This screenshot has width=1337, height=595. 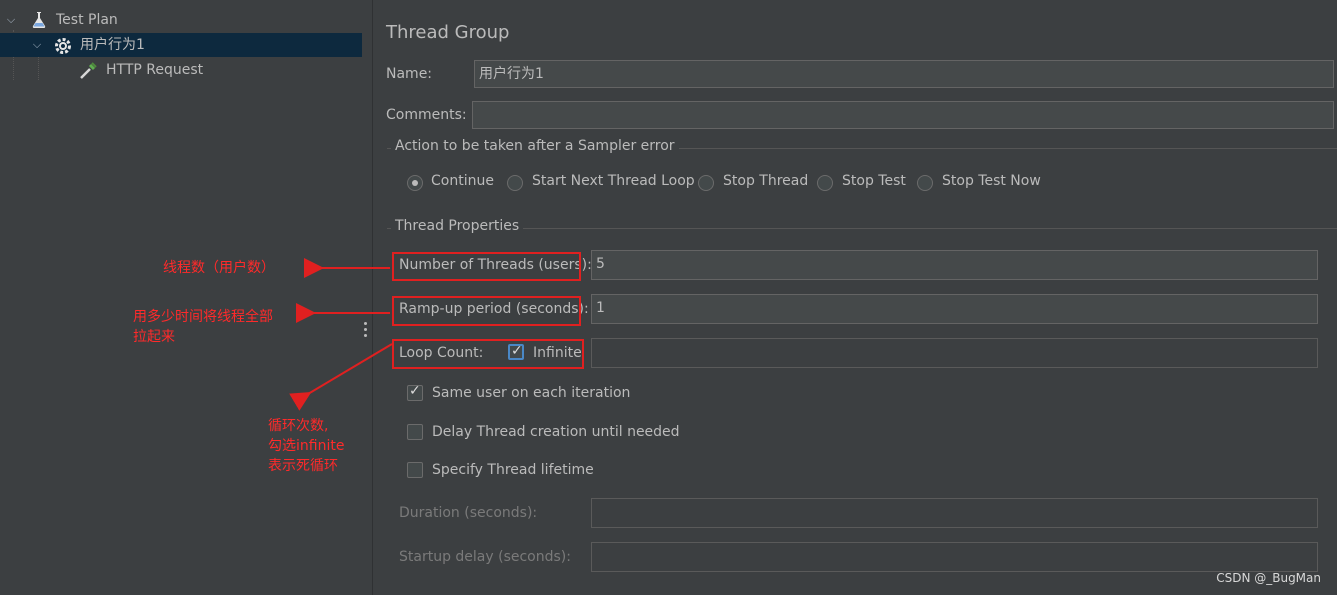 What do you see at coordinates (219, 268) in the screenshot?
I see `annotation-threads: 线程数（用户数）` at bounding box center [219, 268].